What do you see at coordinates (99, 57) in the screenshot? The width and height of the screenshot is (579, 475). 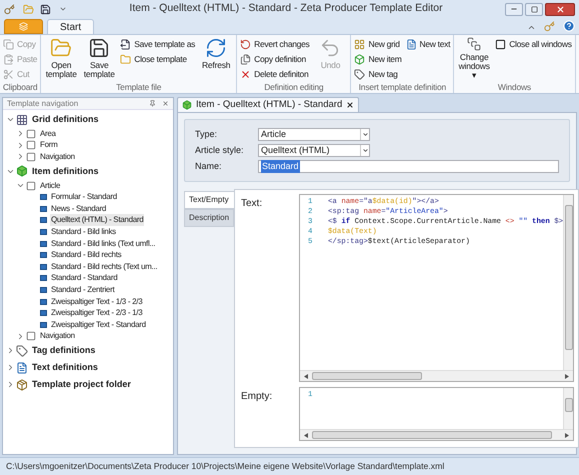 I see `ribbon-button: Save template` at bounding box center [99, 57].